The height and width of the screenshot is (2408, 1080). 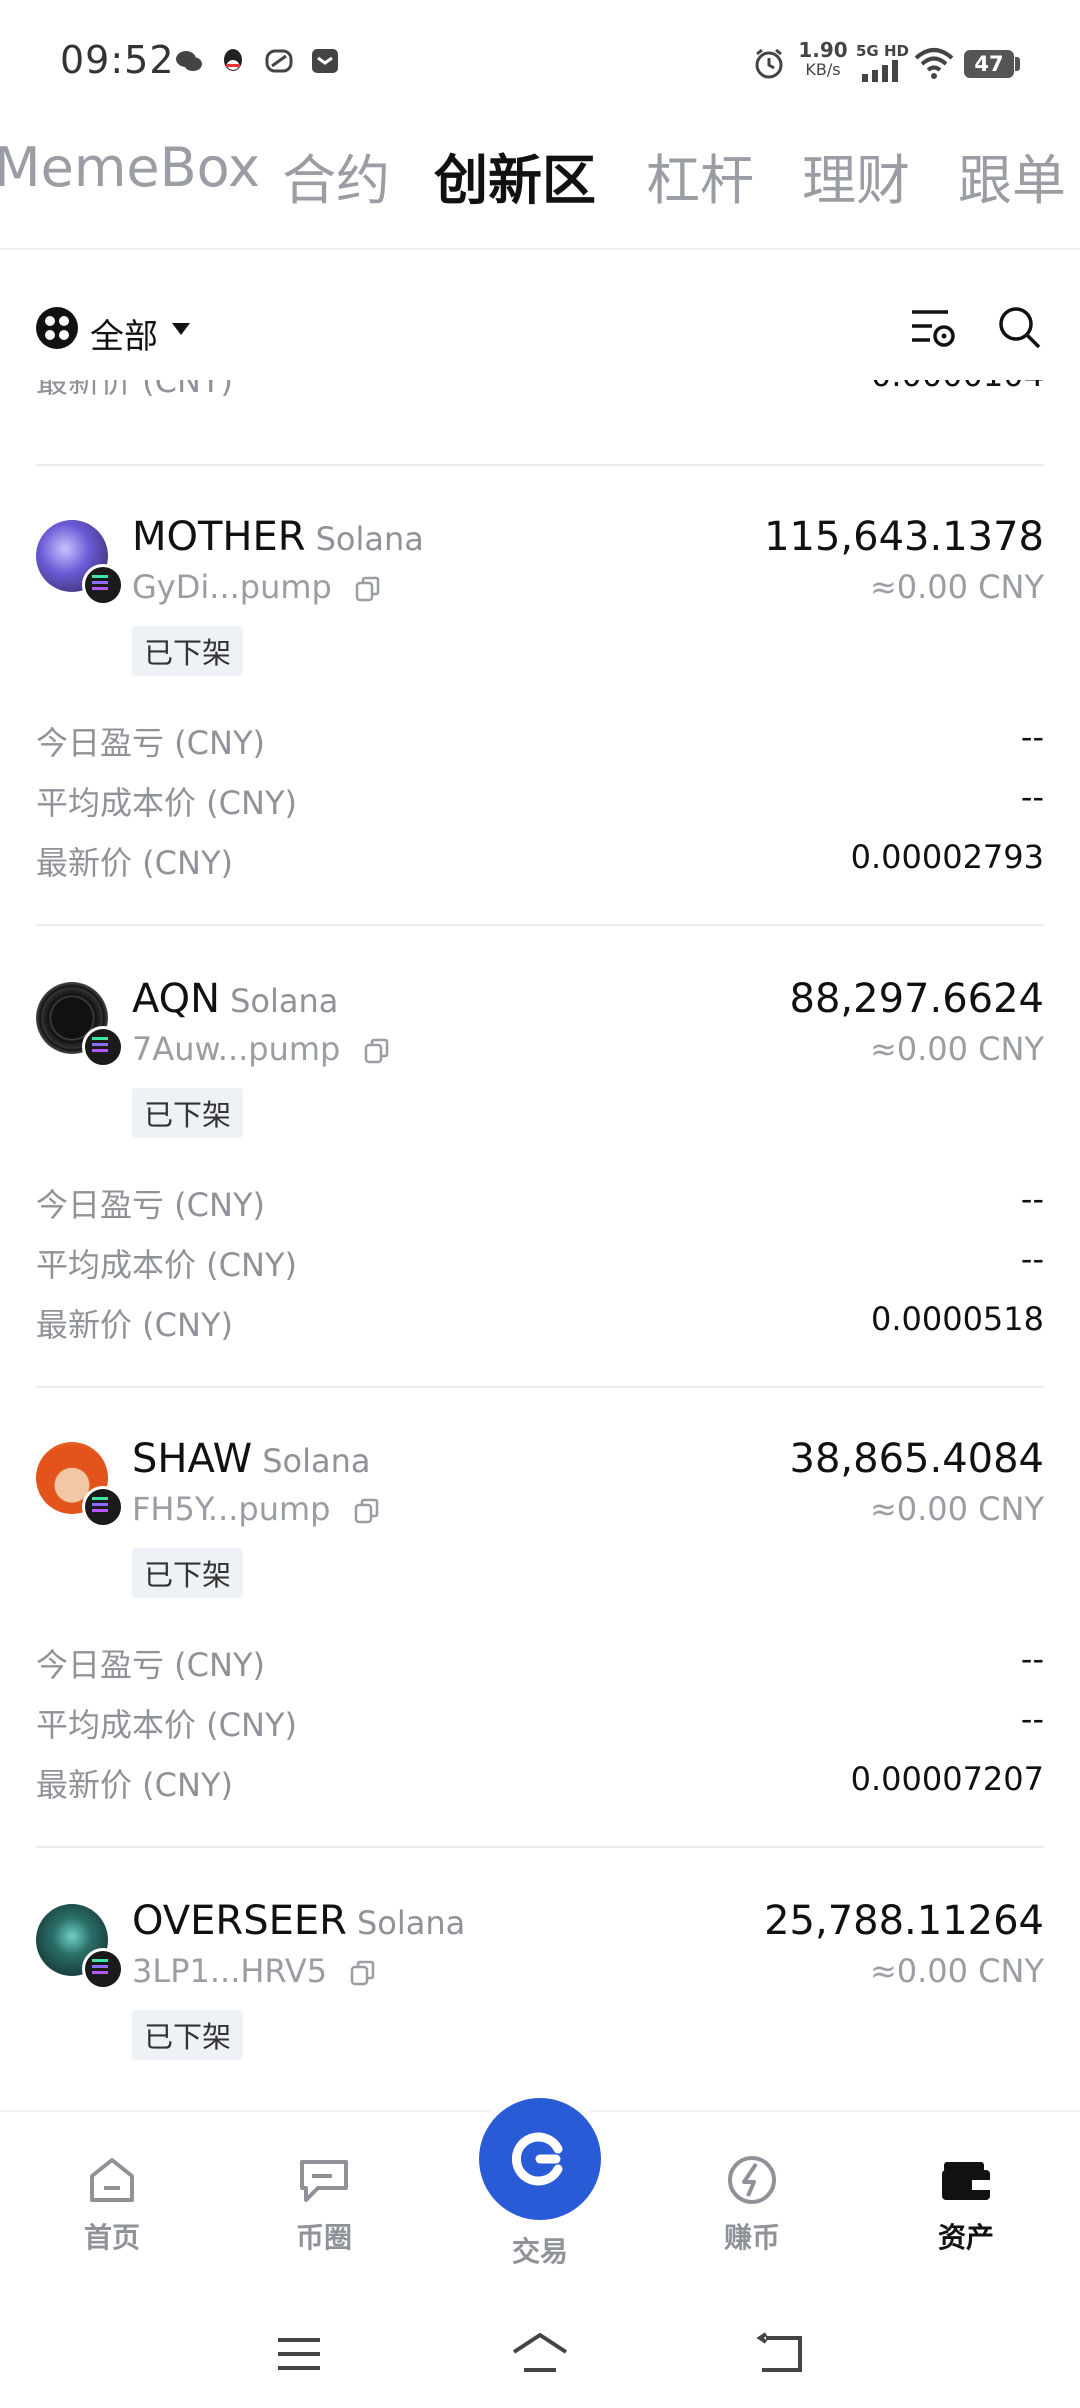 I want to click on holding-quantity: 88,297.6624, so click(x=916, y=999).